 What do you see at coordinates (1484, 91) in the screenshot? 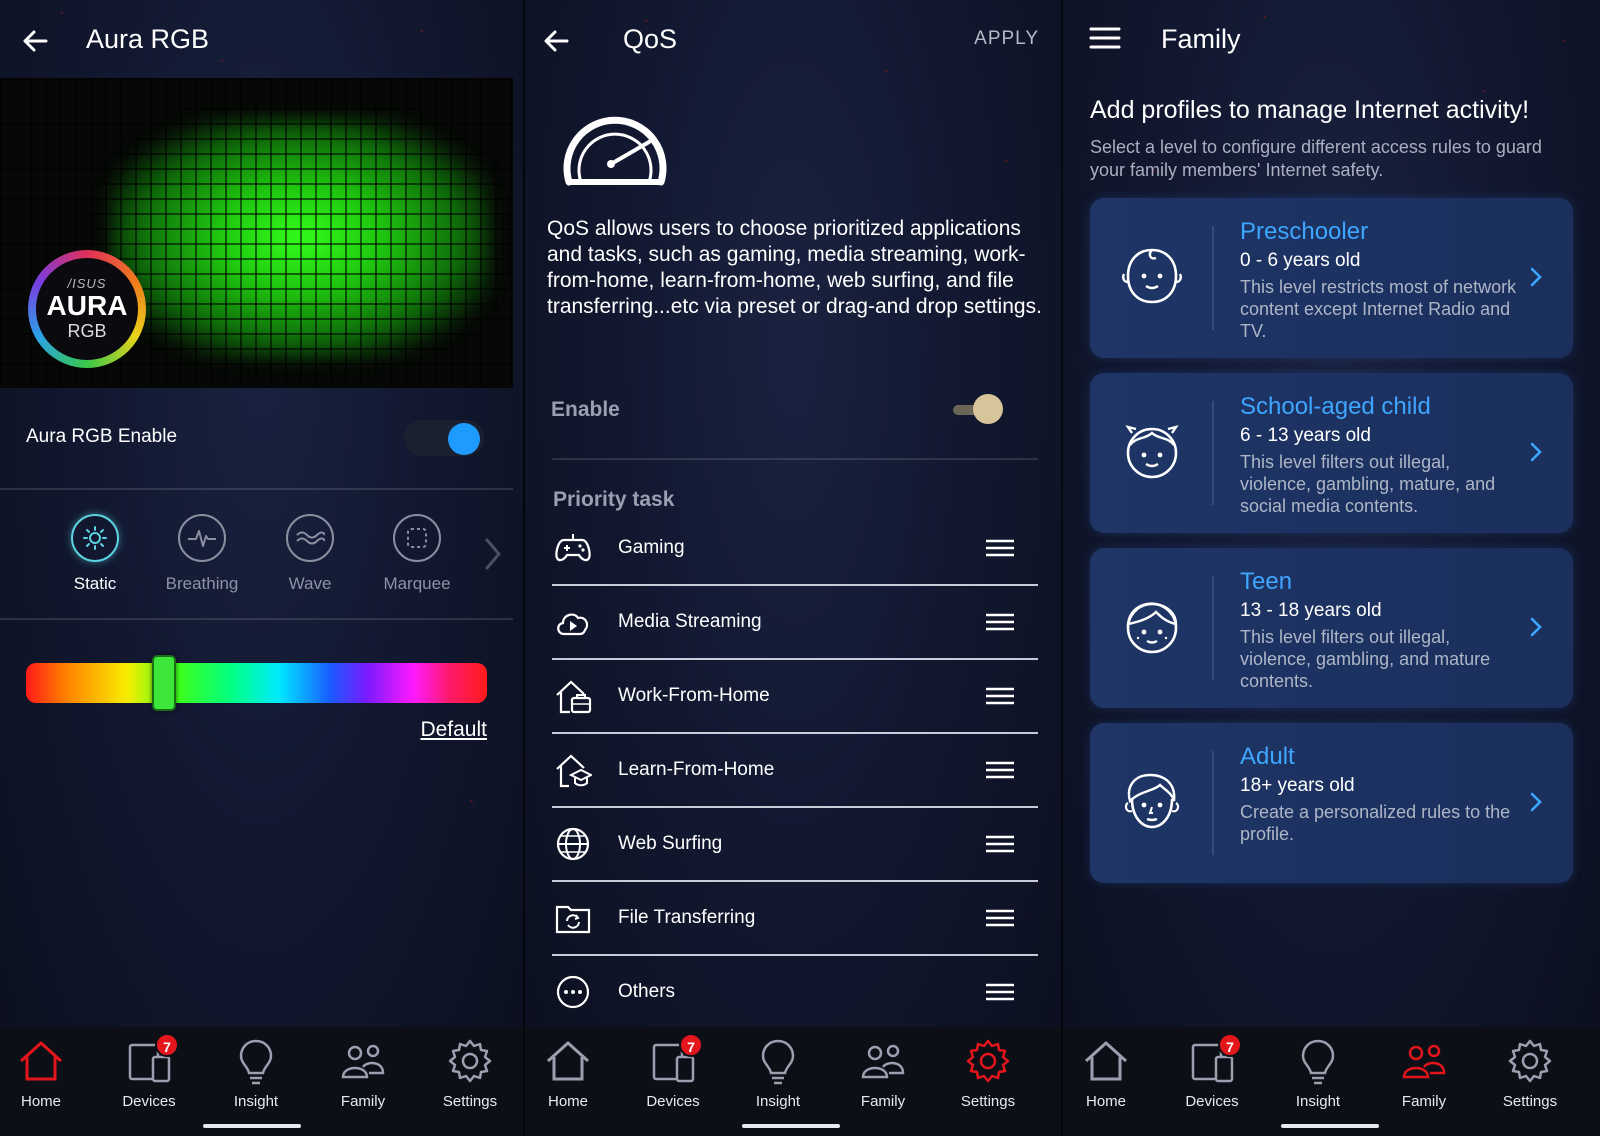
I see `decor` at bounding box center [1484, 91].